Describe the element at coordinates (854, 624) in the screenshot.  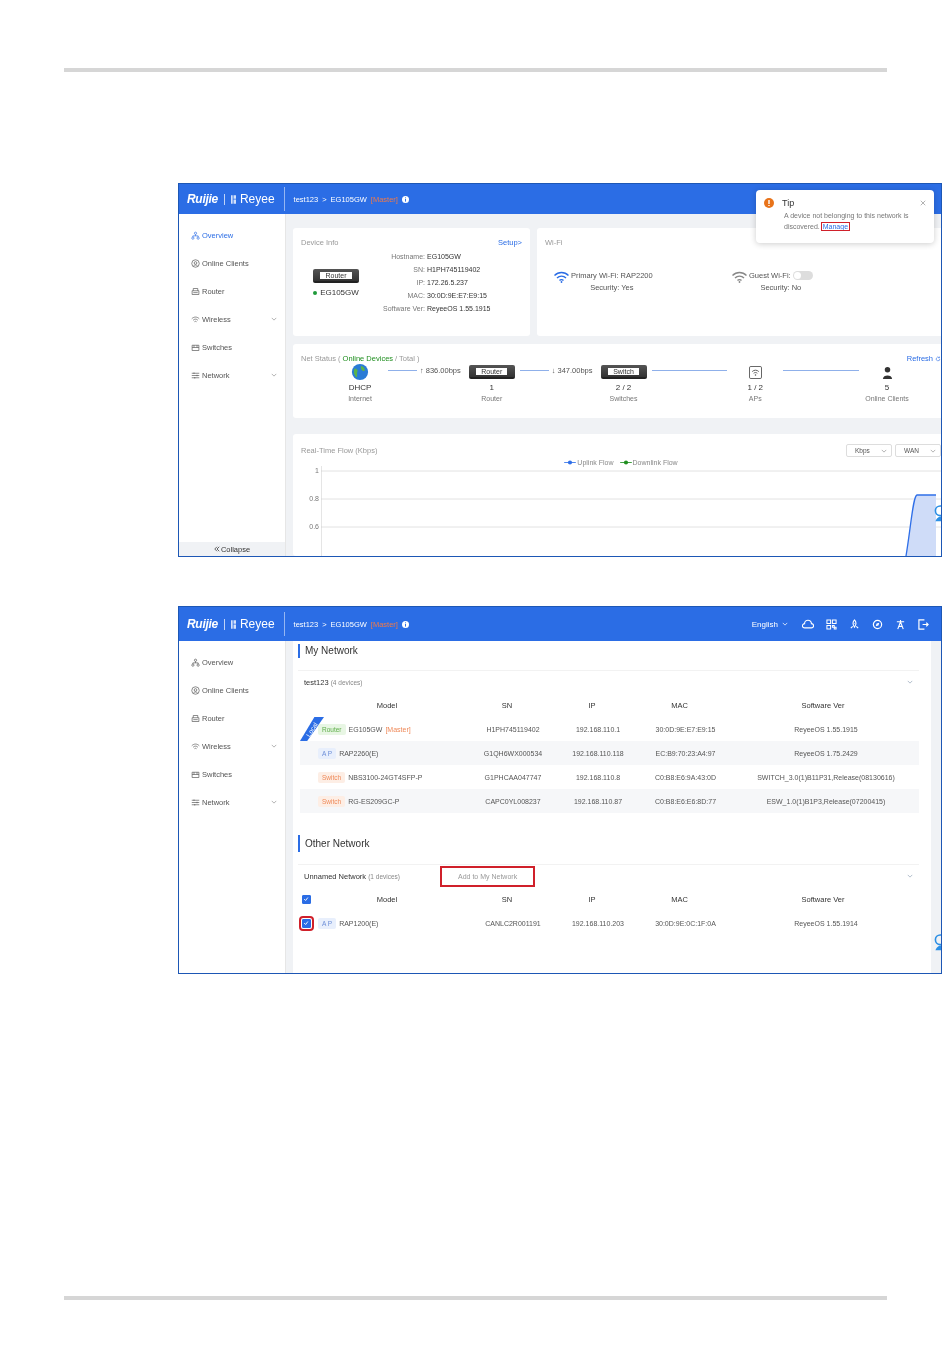
I see `rocket-icon` at that location.